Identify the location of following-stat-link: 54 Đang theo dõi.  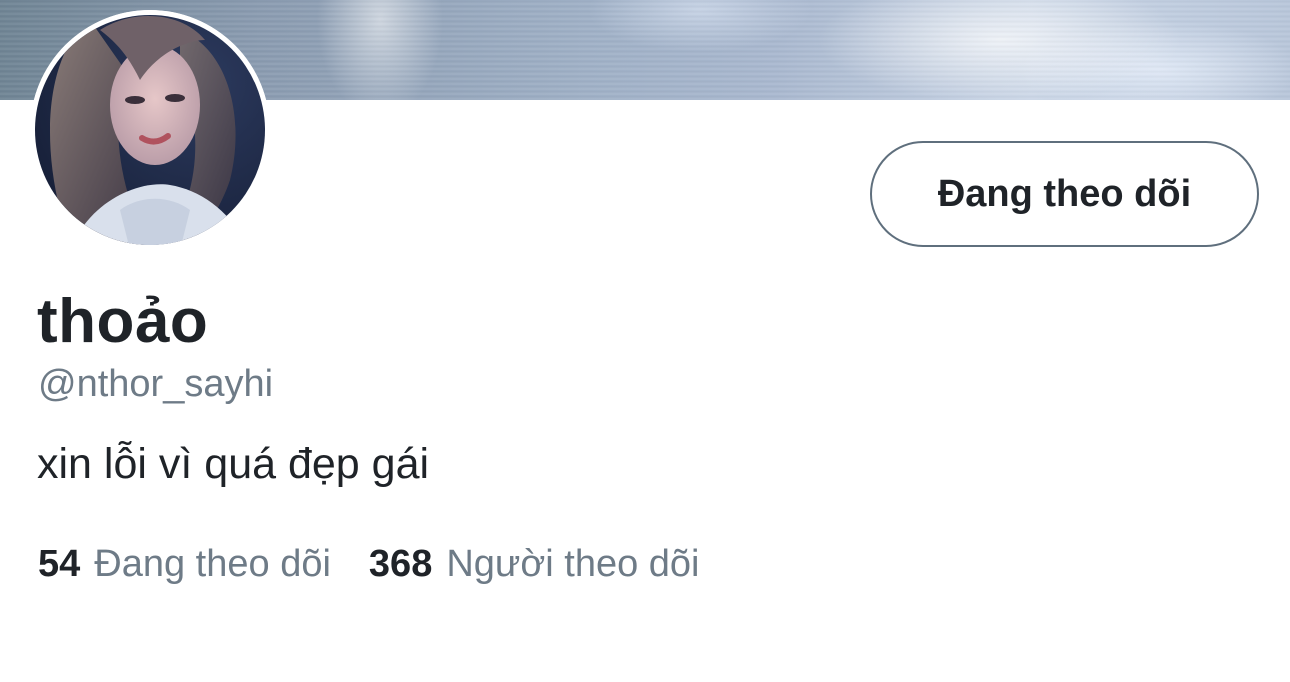
(184, 564).